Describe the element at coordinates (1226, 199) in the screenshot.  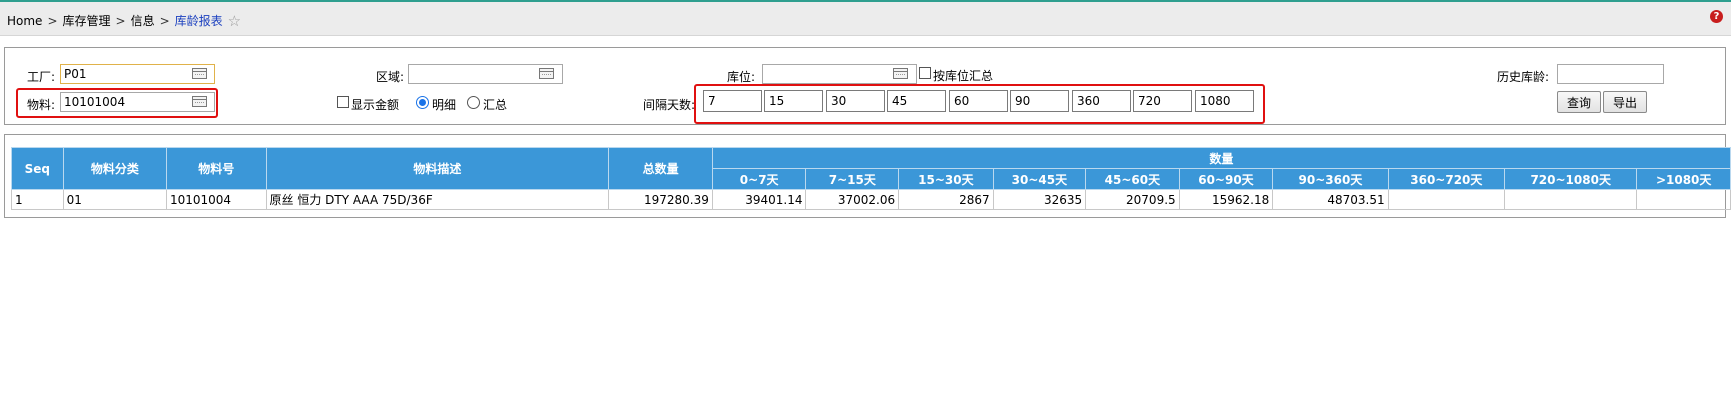
I see `cell-bucket-6: 15962.18` at that location.